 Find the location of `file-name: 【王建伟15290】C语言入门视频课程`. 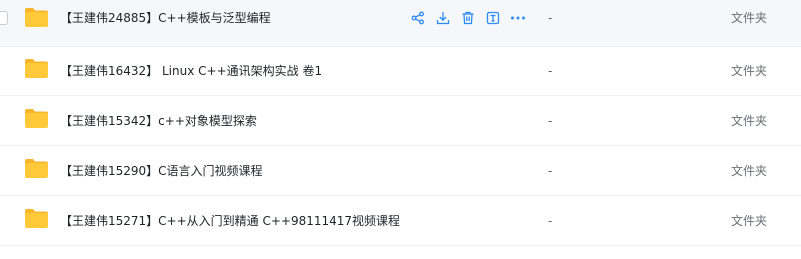

file-name: 【王建伟15290】C语言入门视频课程 is located at coordinates (161, 171).